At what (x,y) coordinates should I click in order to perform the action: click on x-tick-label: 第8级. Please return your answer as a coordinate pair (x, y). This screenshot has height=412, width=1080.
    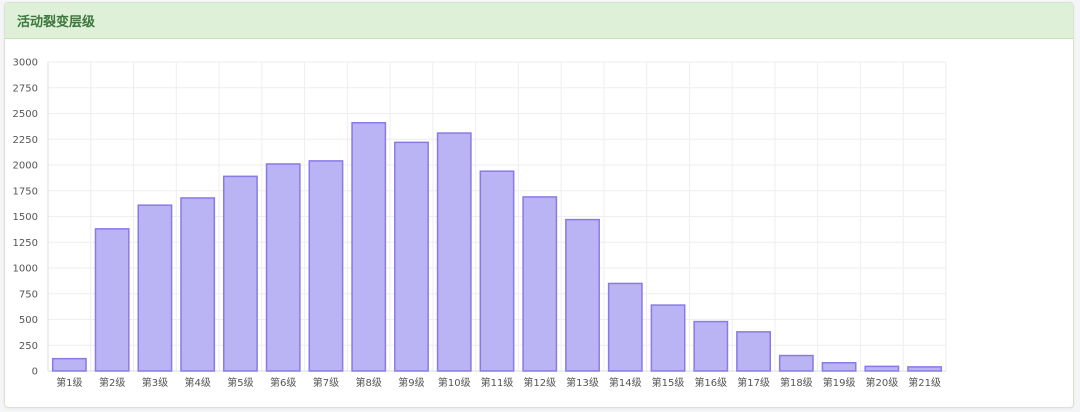
    Looking at the image, I should click on (369, 382).